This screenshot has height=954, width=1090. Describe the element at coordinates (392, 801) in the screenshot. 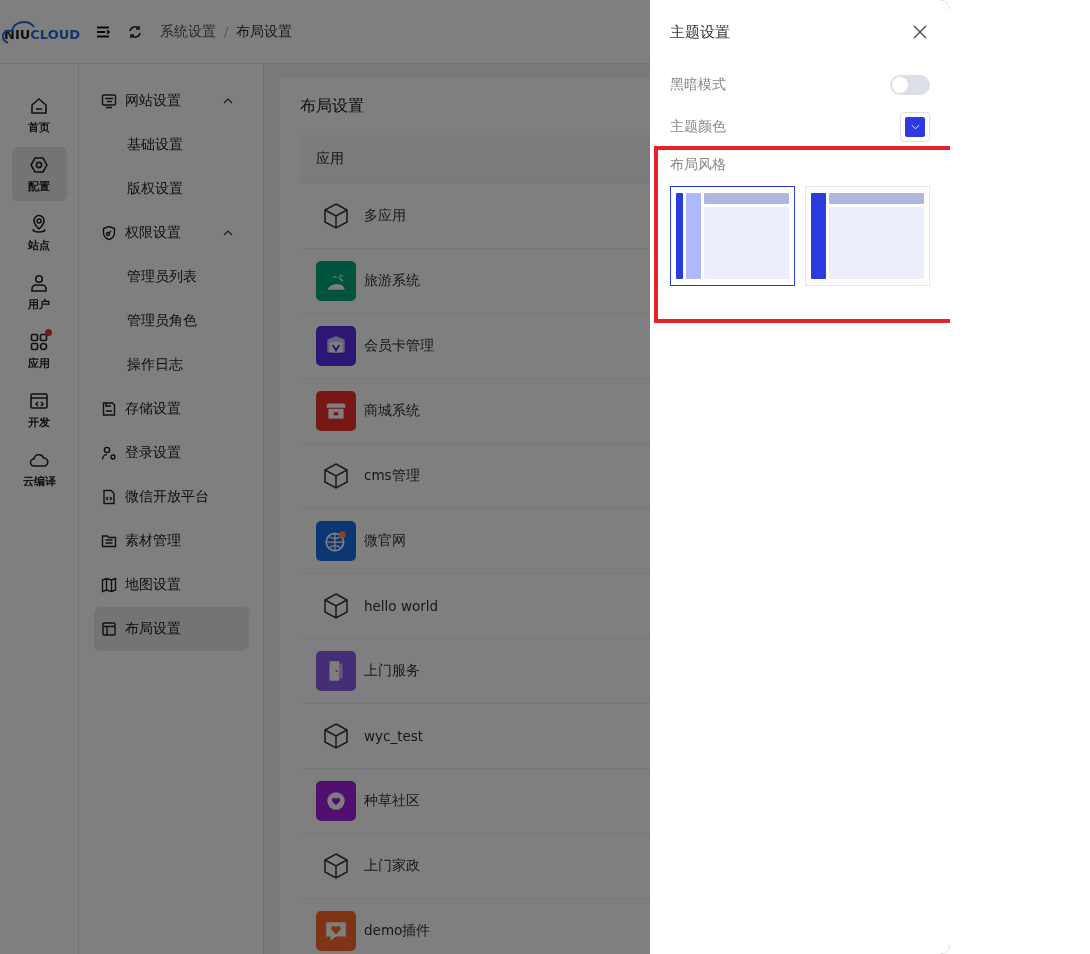

I see `table-cell: 种草社区` at that location.